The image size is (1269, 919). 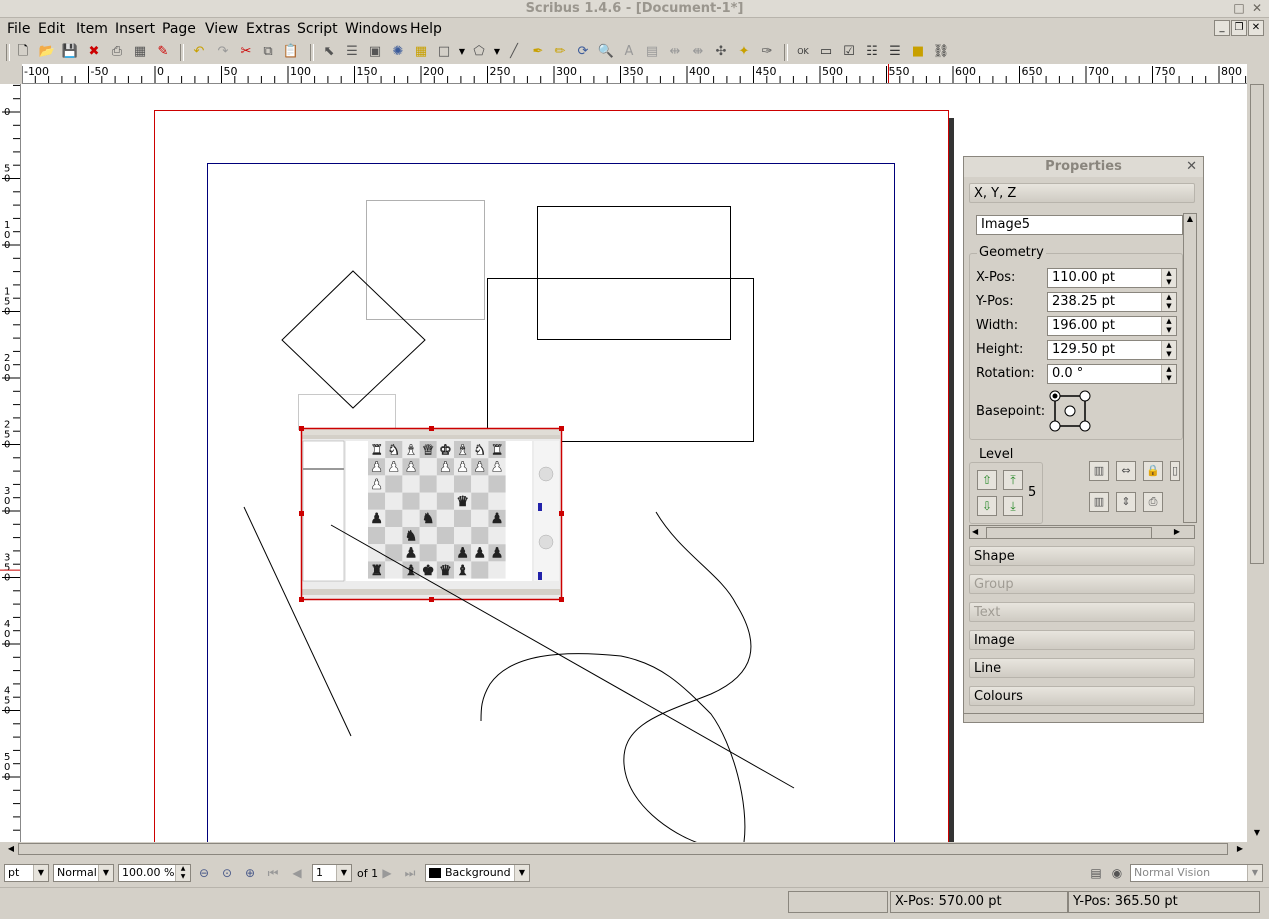 What do you see at coordinates (94, 52) in the screenshot?
I see `close-icon: ✖` at bounding box center [94, 52].